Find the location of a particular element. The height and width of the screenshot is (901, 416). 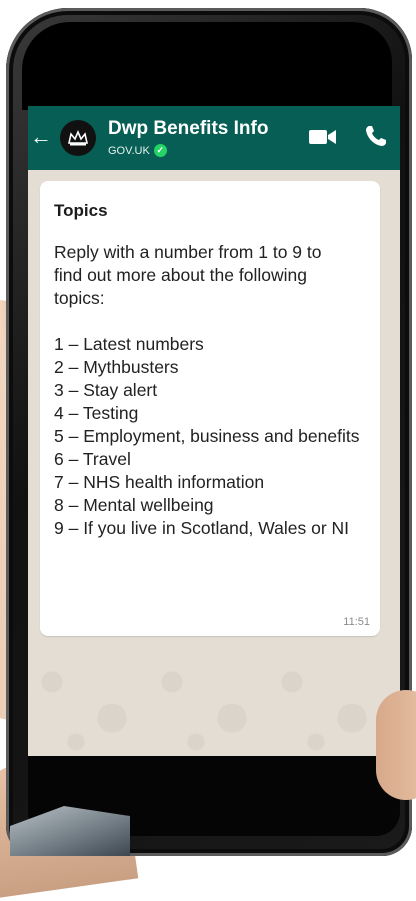

topic-item: 6 – Travel is located at coordinates (92, 459).